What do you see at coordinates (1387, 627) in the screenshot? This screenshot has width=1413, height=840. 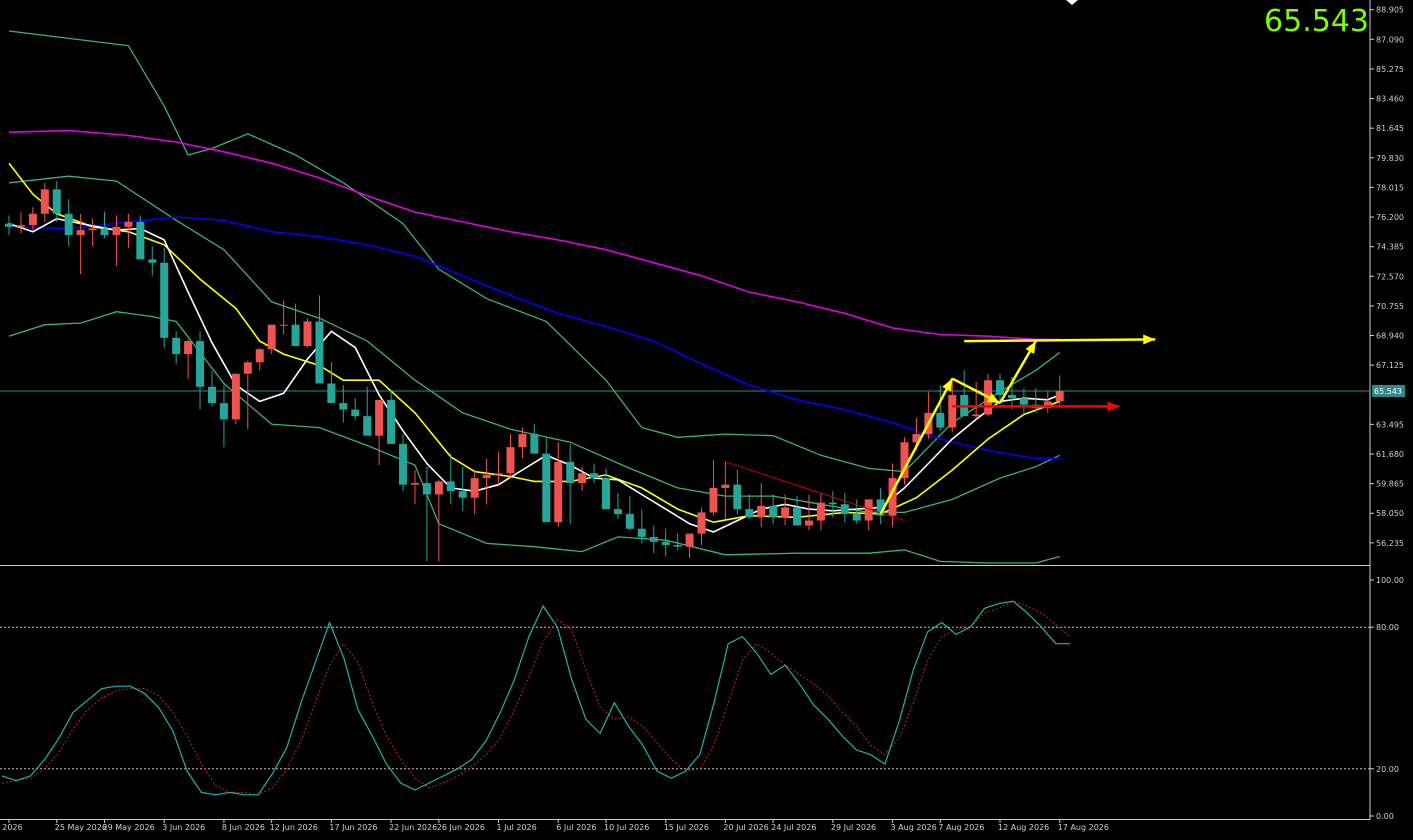 I see `oscillator-tick-label: 80.00` at bounding box center [1387, 627].